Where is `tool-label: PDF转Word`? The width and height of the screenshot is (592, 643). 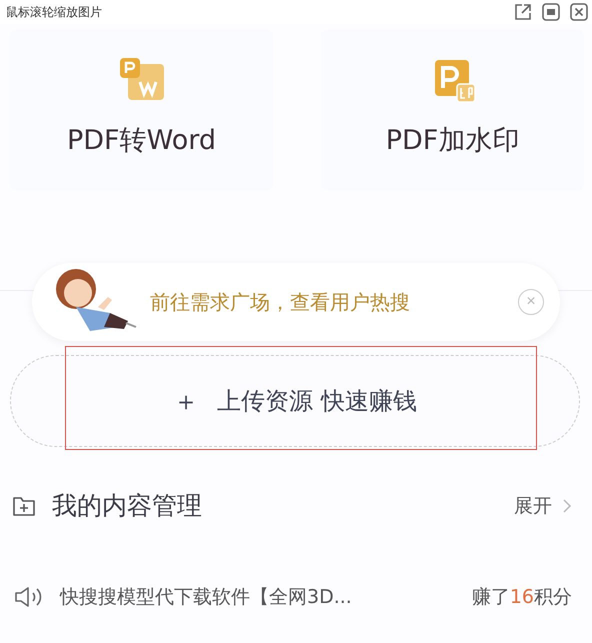 tool-label: PDF转Word is located at coordinates (141, 141).